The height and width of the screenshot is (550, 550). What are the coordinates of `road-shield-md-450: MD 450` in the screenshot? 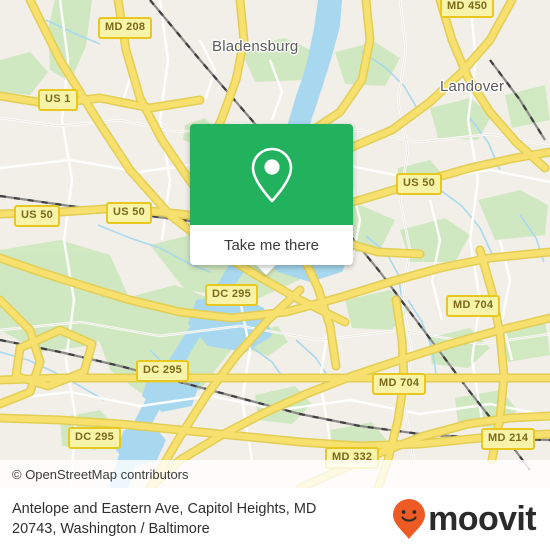 It's located at (467, 9).